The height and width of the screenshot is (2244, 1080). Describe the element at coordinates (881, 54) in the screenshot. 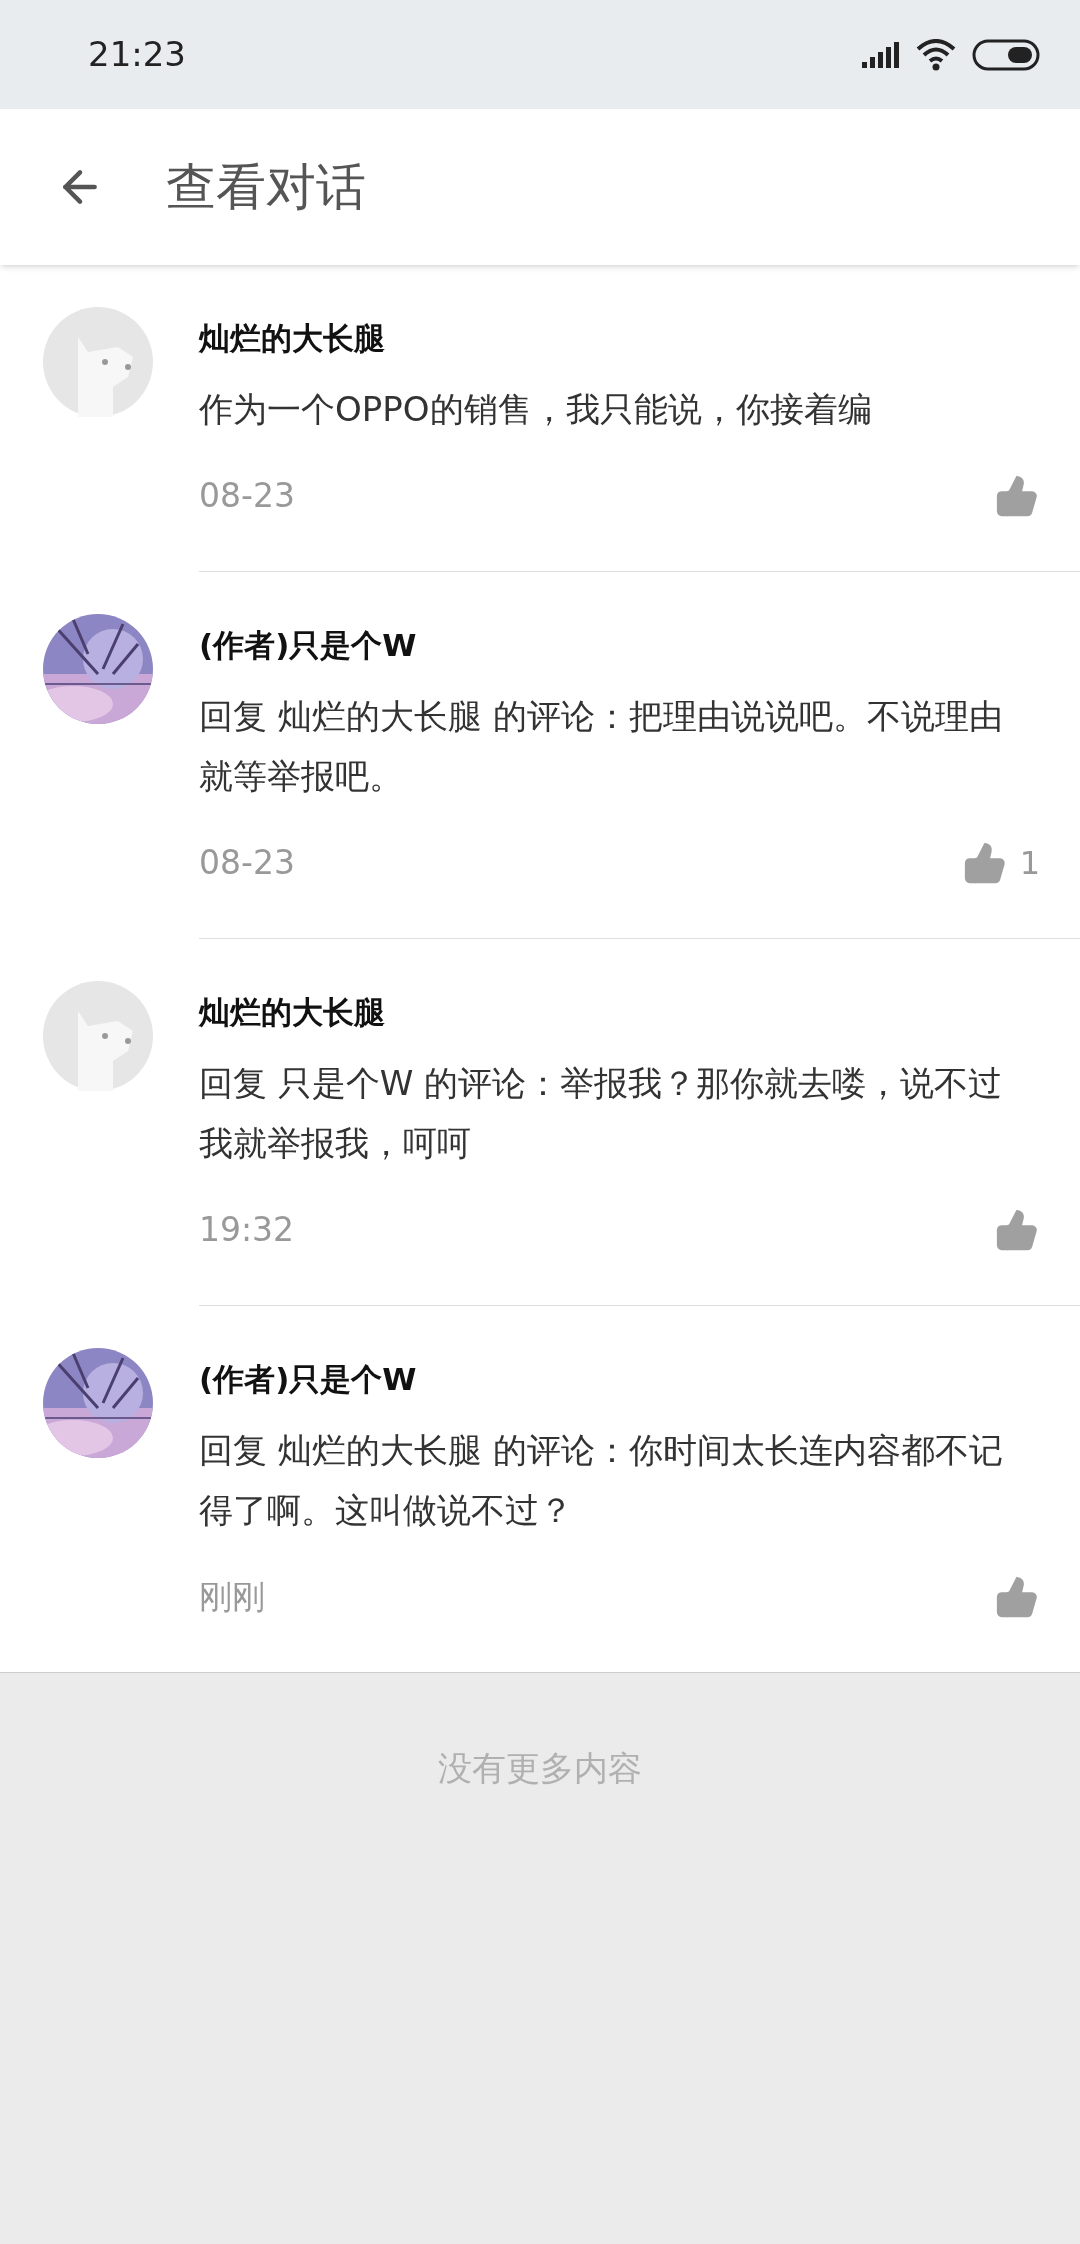

I see `signal-icon` at that location.